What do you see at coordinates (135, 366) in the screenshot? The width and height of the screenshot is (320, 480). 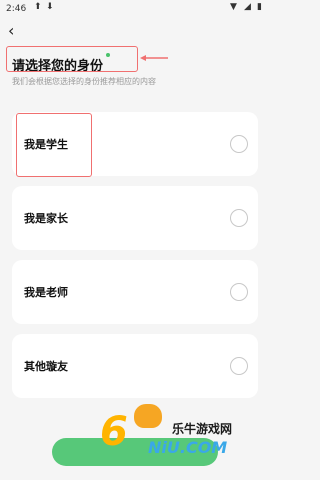 I see `option-card-other: 其他璇友` at bounding box center [135, 366].